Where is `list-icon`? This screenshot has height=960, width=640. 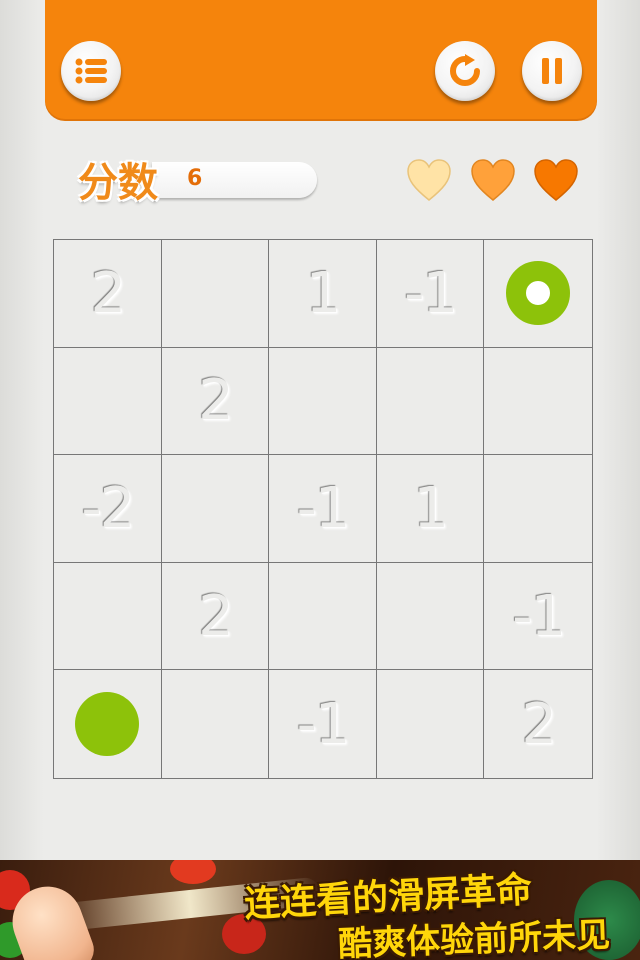
list-icon is located at coordinates (91, 71).